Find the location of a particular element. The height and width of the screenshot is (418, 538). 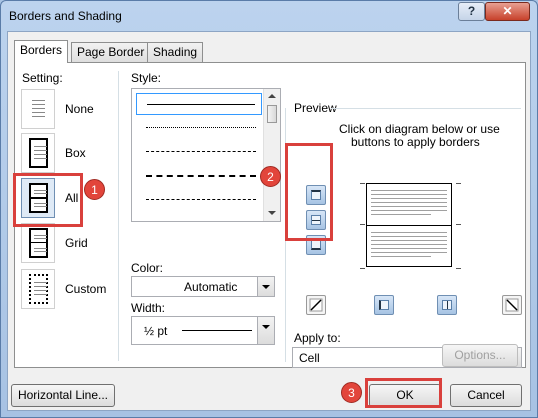

color-label: Color: is located at coordinates (147, 268).